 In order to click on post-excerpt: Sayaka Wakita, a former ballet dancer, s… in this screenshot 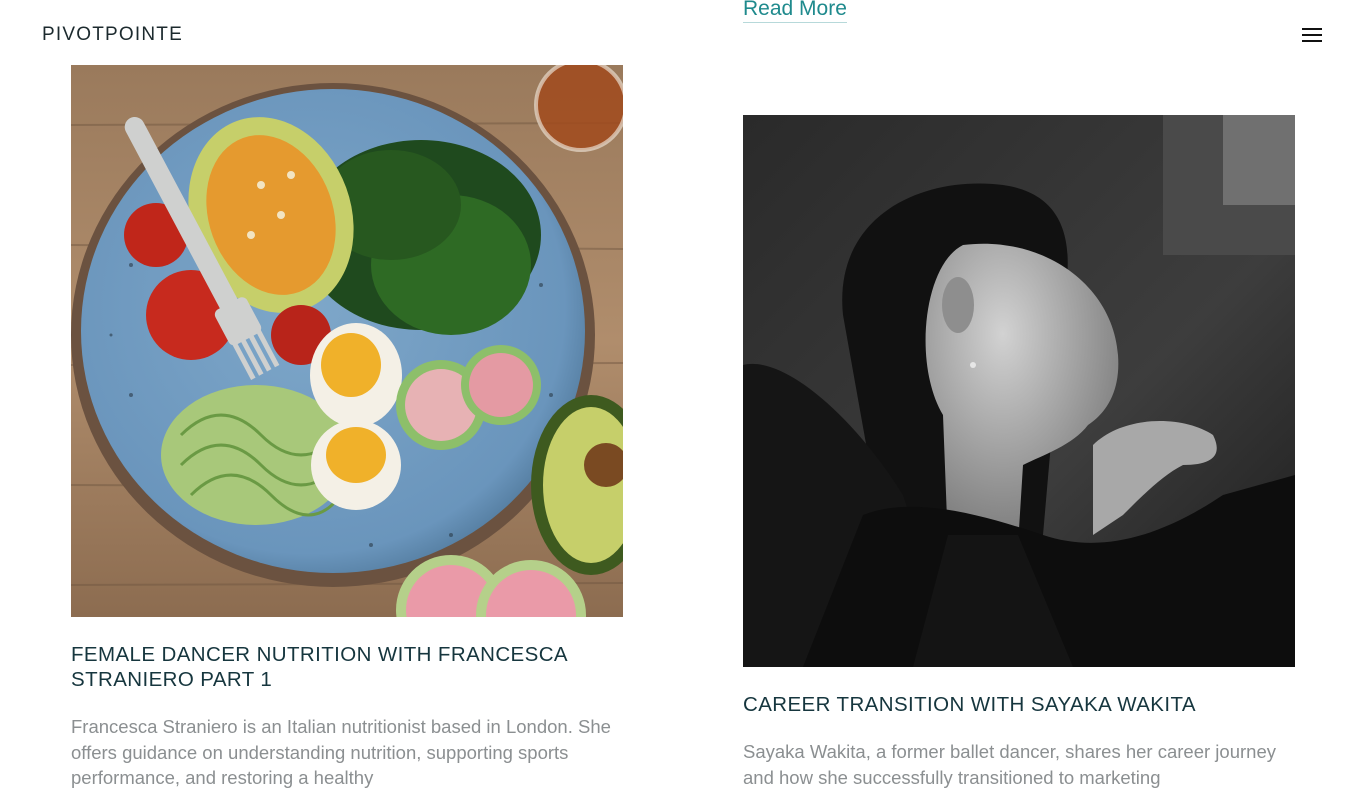, I will do `click(1009, 764)`.